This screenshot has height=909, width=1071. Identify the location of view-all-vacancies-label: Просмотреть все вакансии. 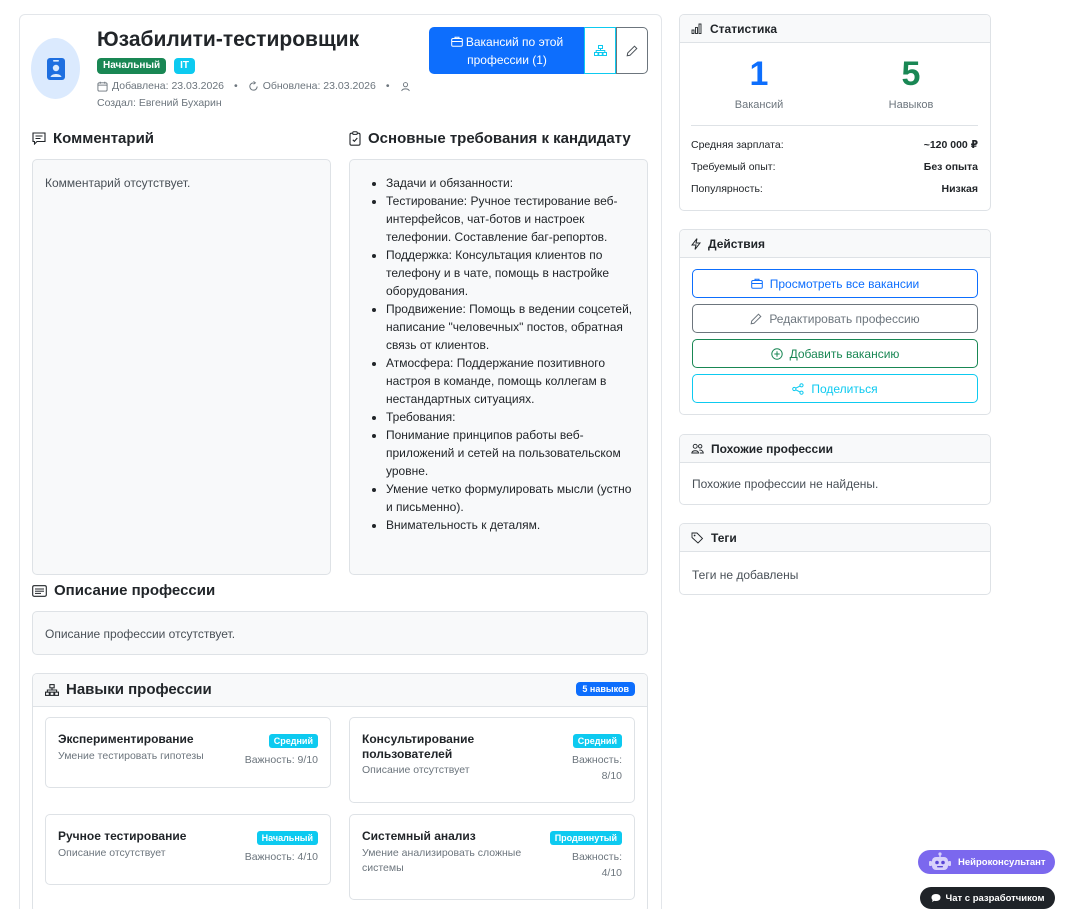
(844, 283).